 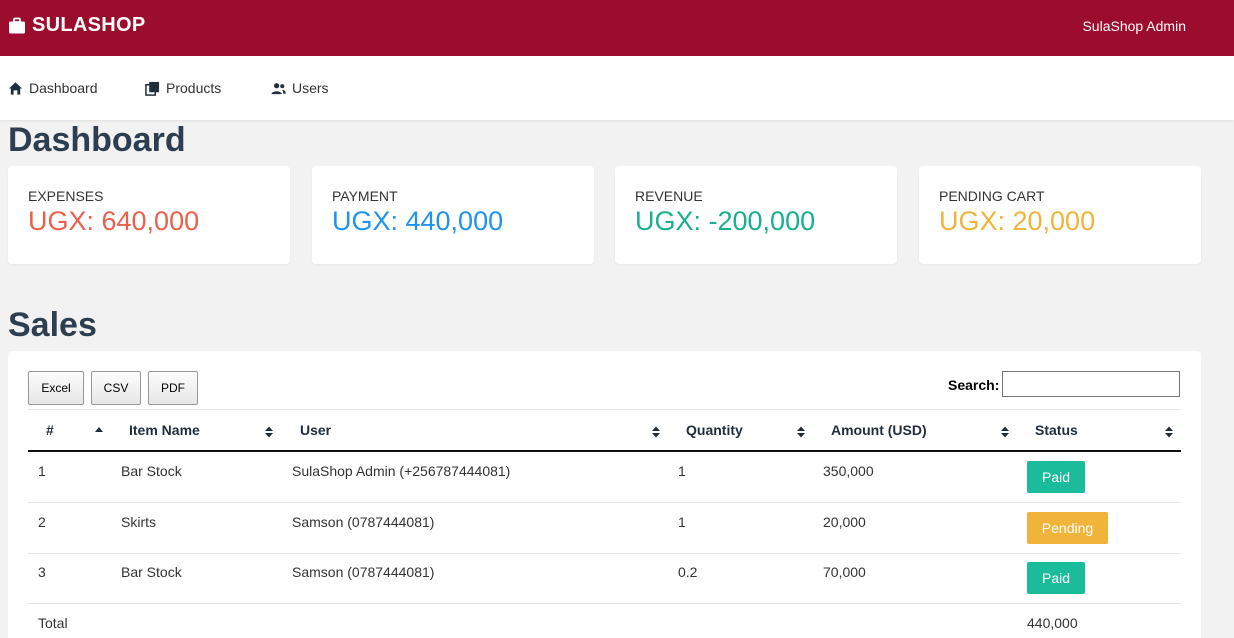 I want to click on search-label: Search:, so click(x=974, y=385).